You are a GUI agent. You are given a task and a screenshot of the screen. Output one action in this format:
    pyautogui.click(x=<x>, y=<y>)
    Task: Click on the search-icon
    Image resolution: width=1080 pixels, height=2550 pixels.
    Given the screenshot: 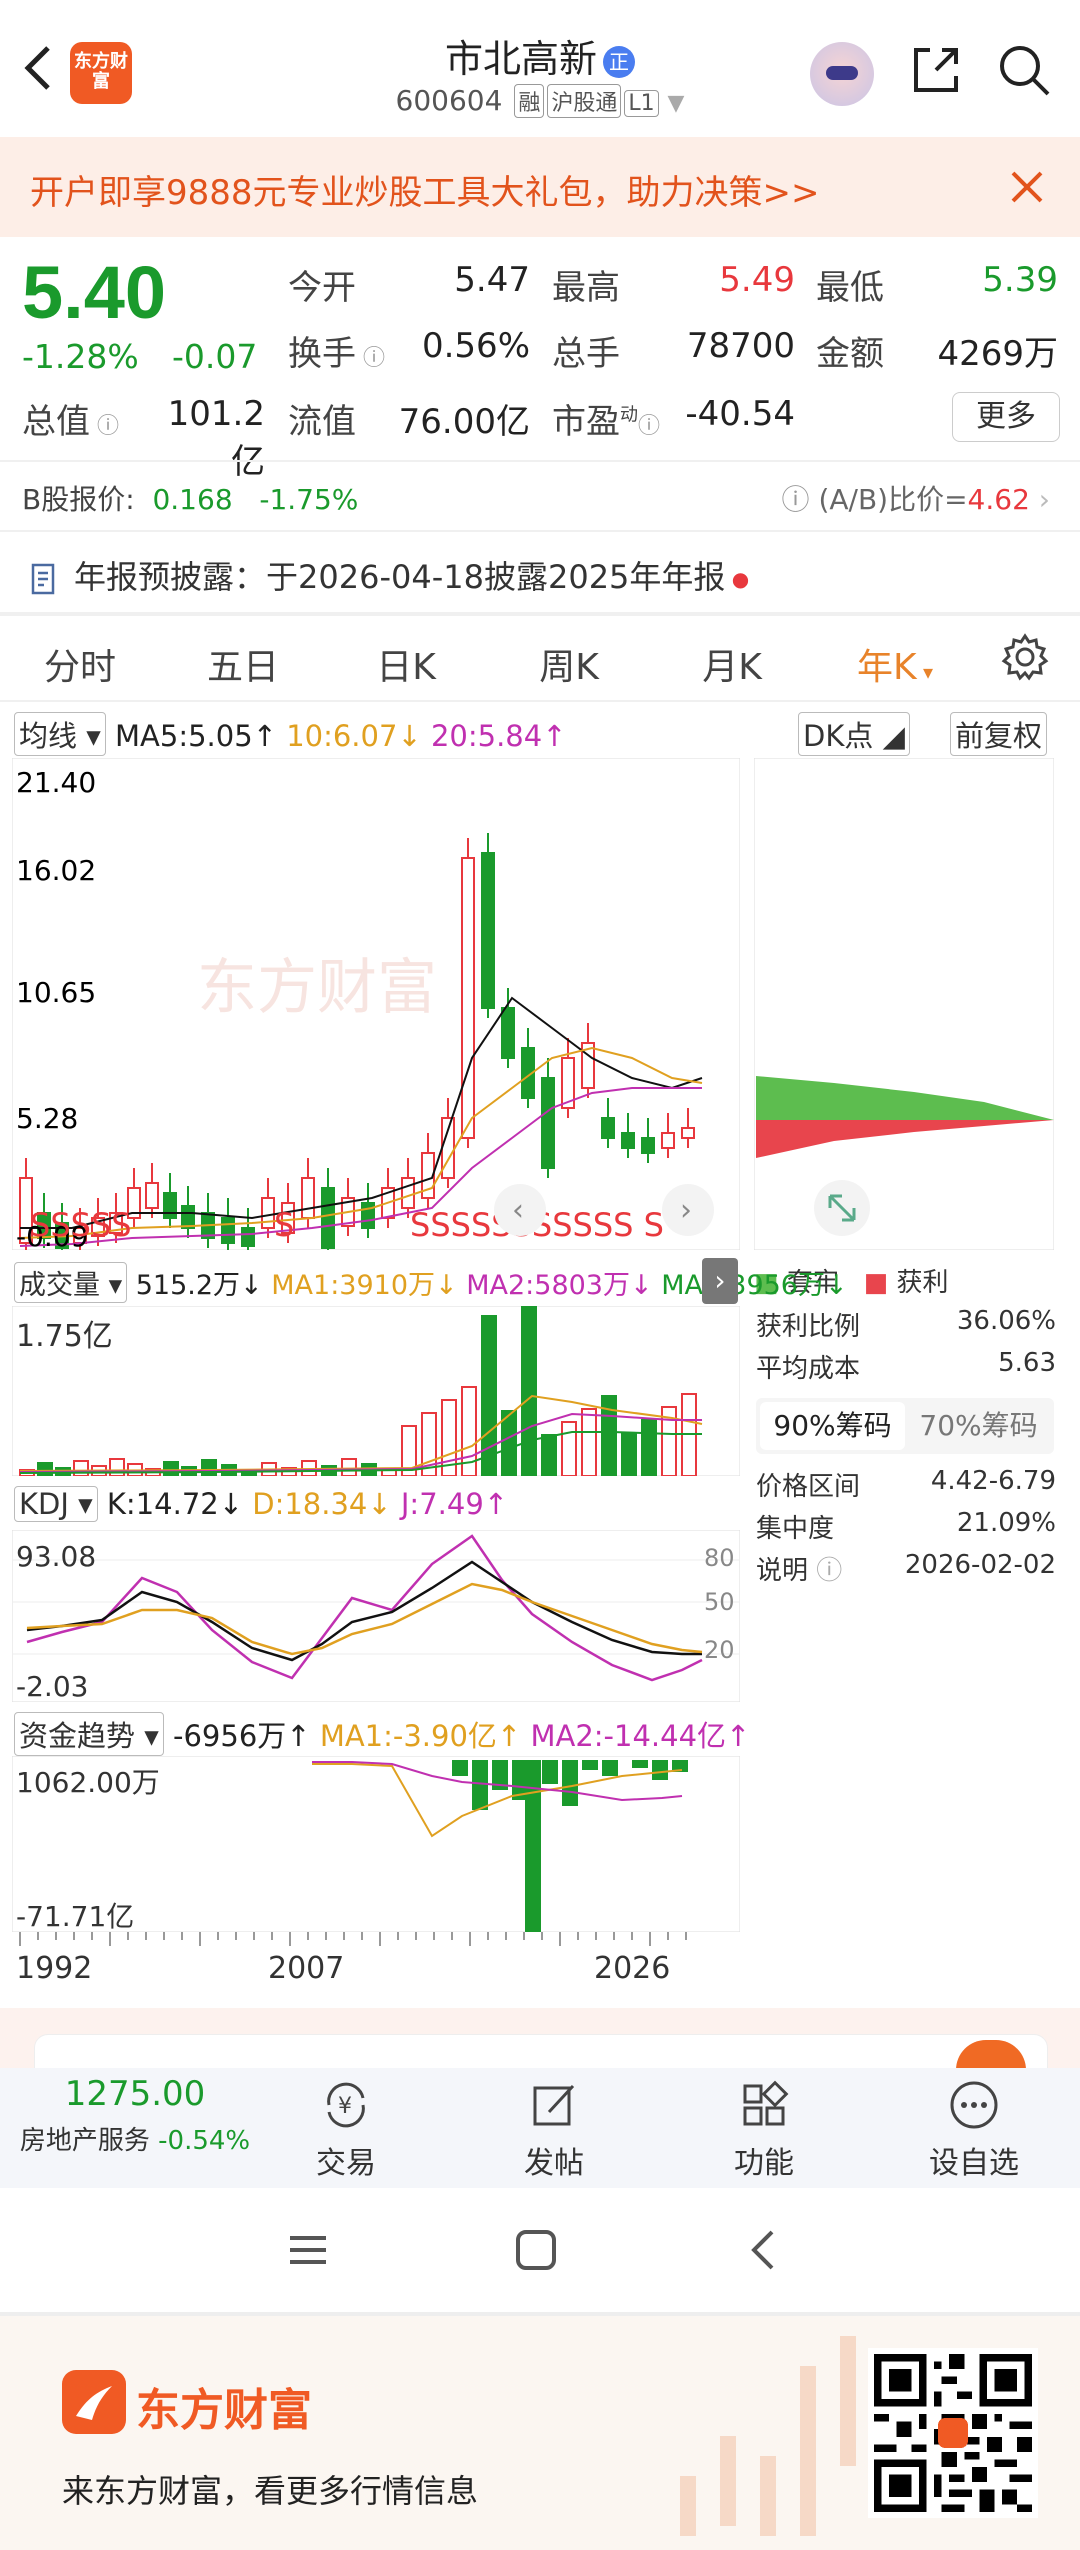 What is the action you would take?
    pyautogui.click(x=1024, y=70)
    